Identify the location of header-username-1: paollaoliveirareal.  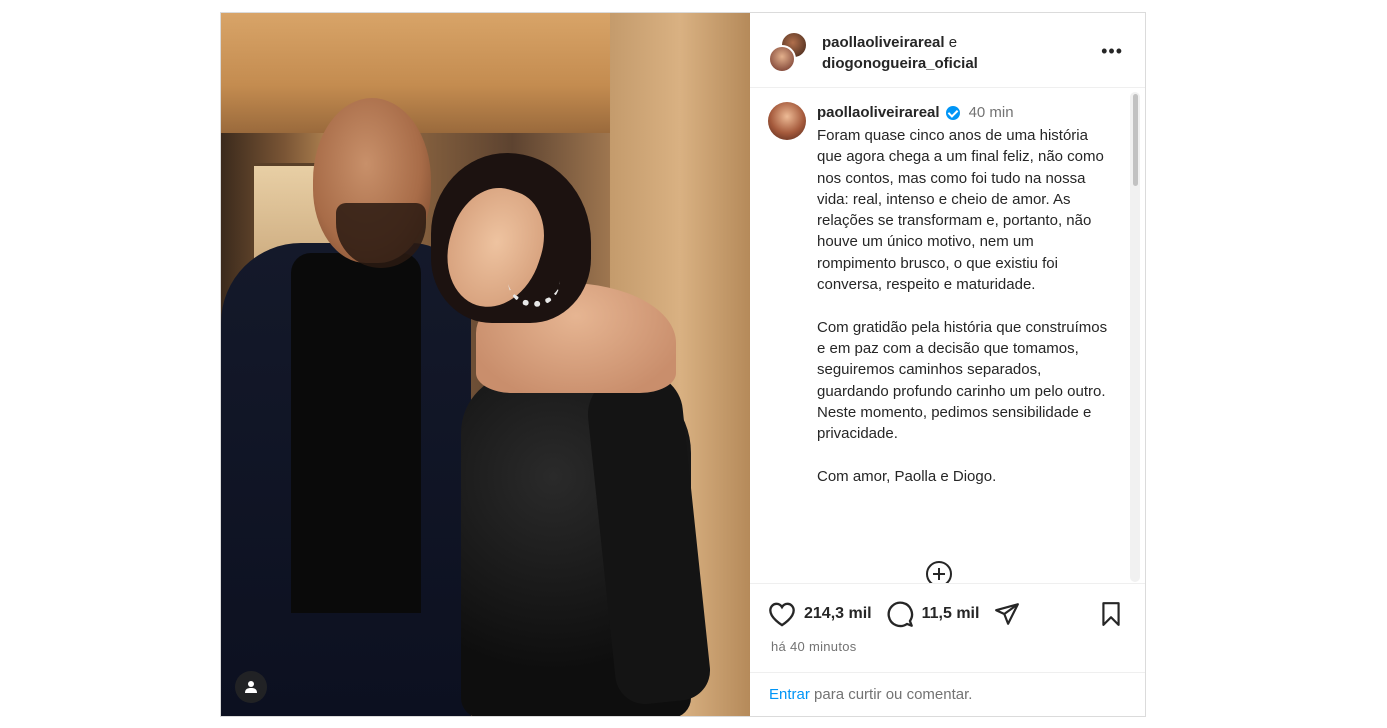
(883, 42).